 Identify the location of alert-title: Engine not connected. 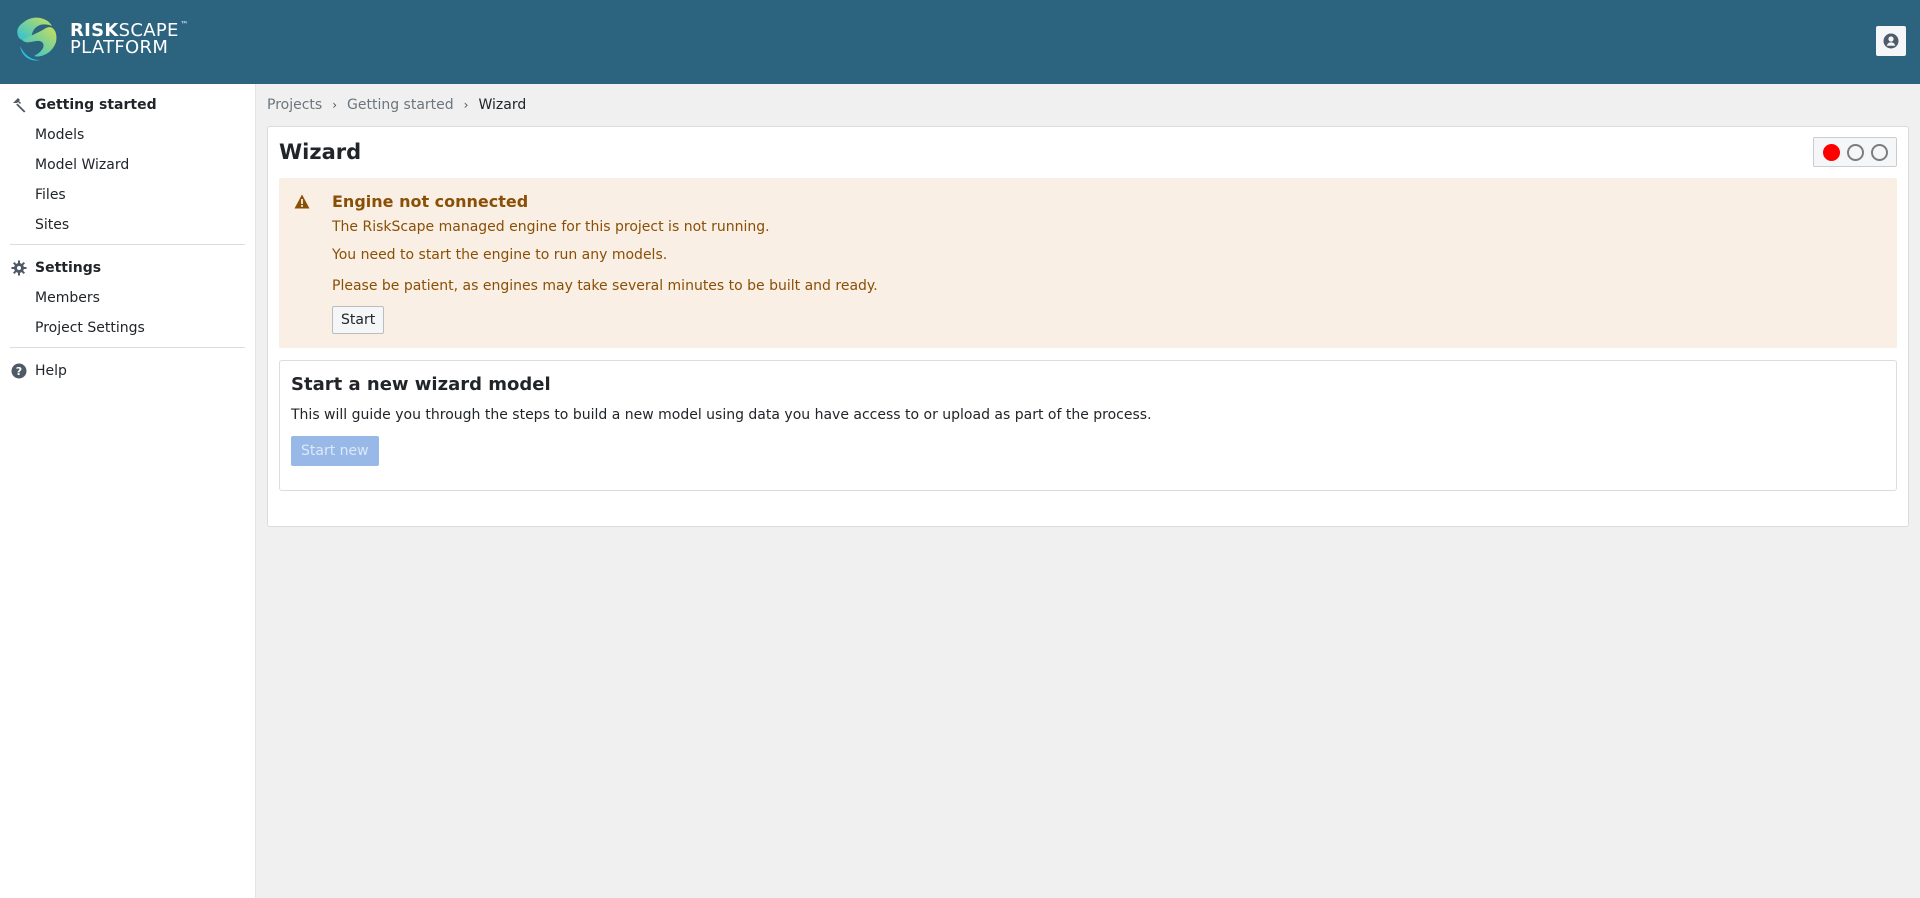
(1088, 201).